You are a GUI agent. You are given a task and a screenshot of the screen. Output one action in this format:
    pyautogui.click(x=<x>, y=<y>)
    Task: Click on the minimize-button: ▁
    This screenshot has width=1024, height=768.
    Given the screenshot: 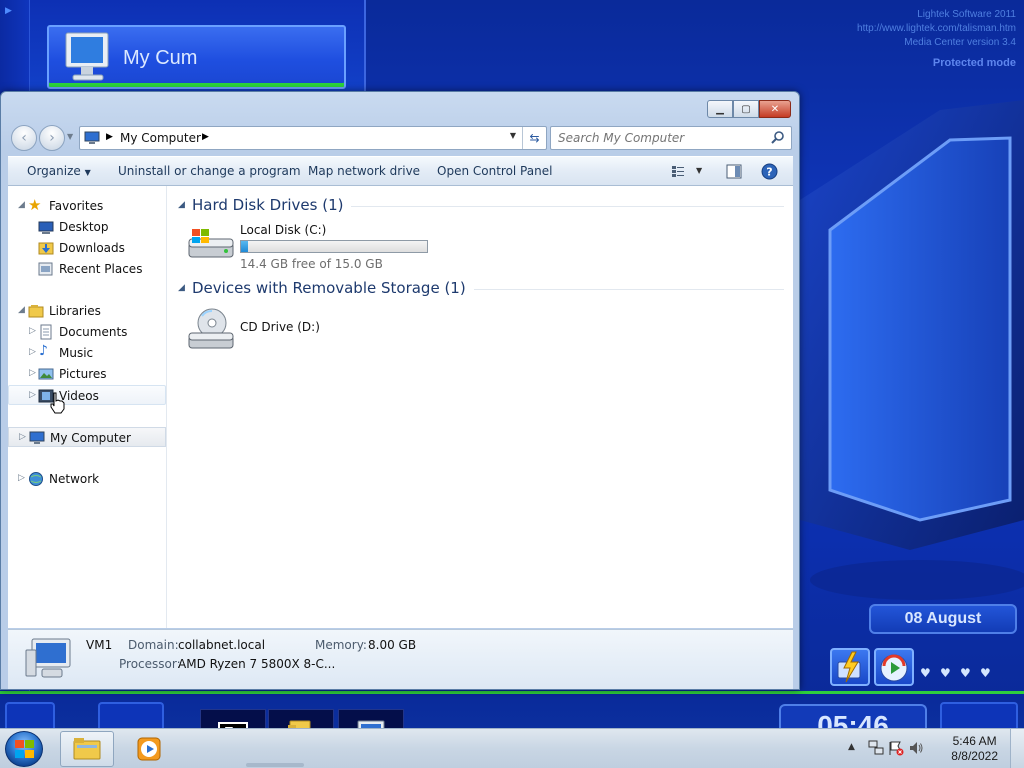 What is the action you would take?
    pyautogui.click(x=720, y=109)
    